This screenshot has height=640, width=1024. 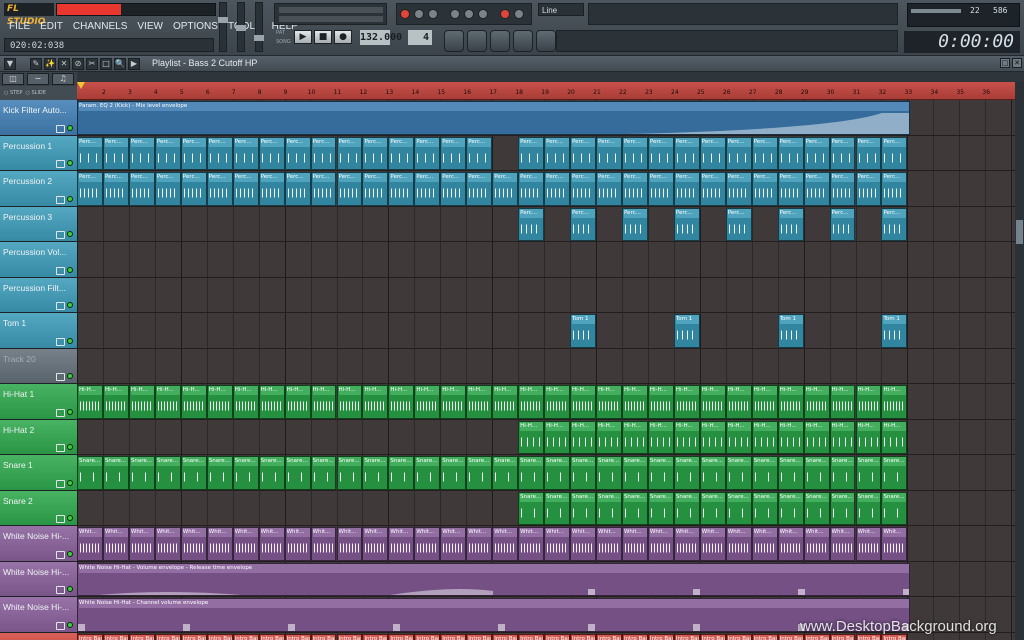 I want to click on record-button: ●, so click(x=343, y=37).